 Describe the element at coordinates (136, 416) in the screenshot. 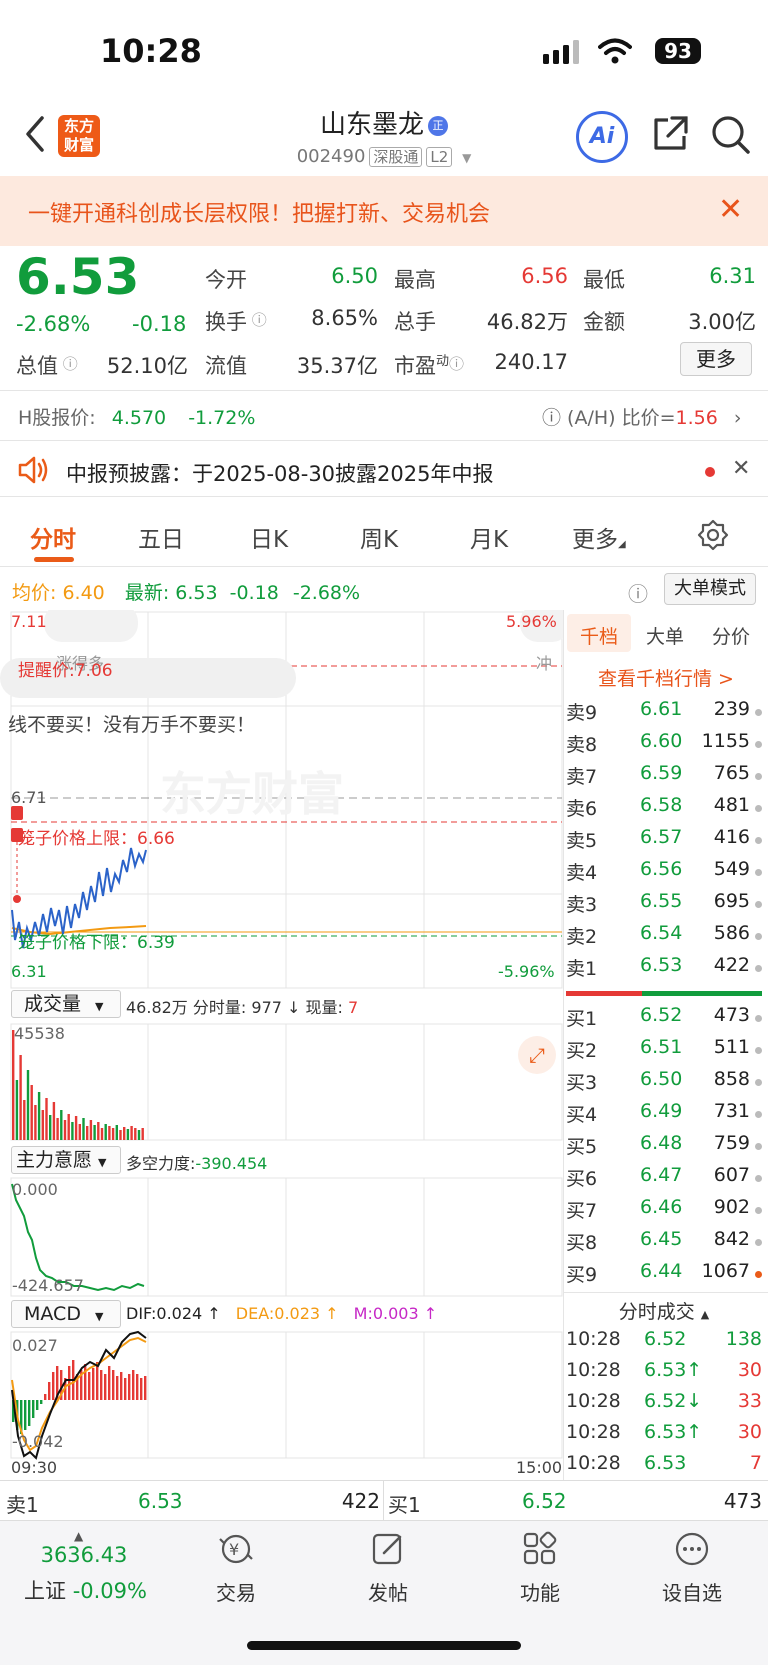

I see `h-share-row: H股报价: 4.570 -1.72%` at that location.